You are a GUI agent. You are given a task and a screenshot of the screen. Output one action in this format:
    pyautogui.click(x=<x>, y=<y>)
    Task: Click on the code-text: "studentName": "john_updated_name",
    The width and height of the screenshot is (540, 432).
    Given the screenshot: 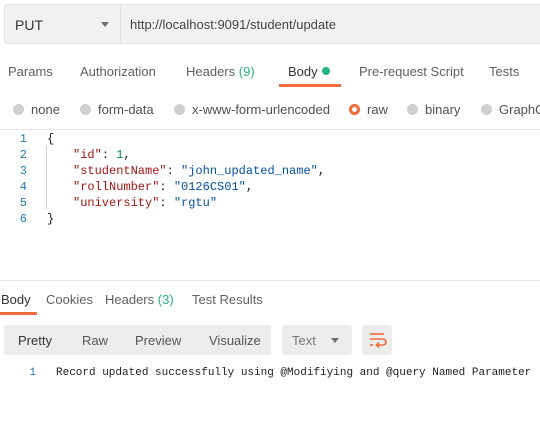 What is the action you would take?
    pyautogui.click(x=199, y=171)
    